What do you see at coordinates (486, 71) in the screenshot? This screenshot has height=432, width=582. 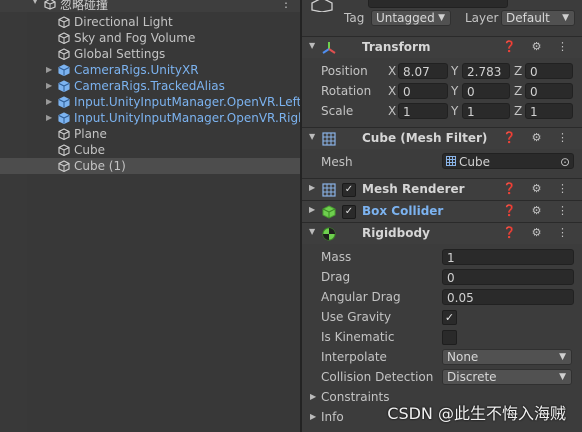 I see `position-y-field: 2.783` at bounding box center [486, 71].